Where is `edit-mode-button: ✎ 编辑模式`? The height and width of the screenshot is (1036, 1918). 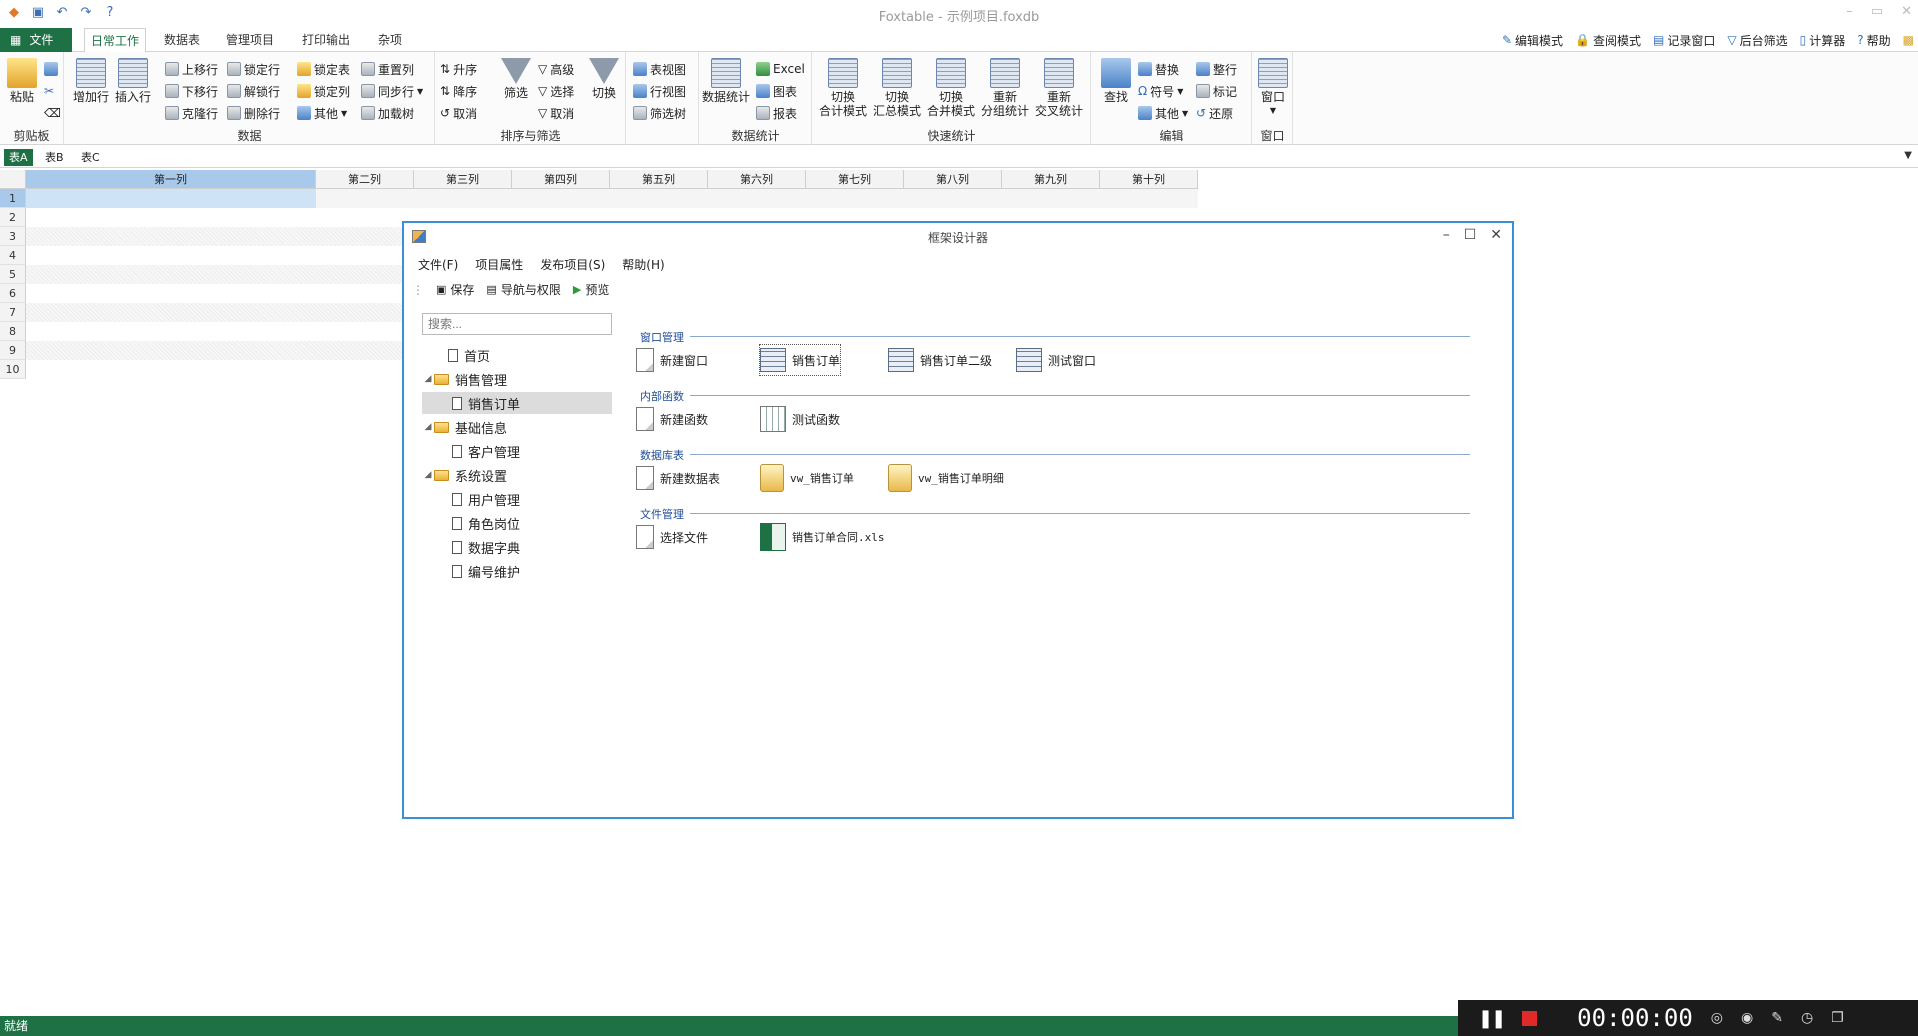 edit-mode-button: ✎ 编辑模式 is located at coordinates (1532, 40).